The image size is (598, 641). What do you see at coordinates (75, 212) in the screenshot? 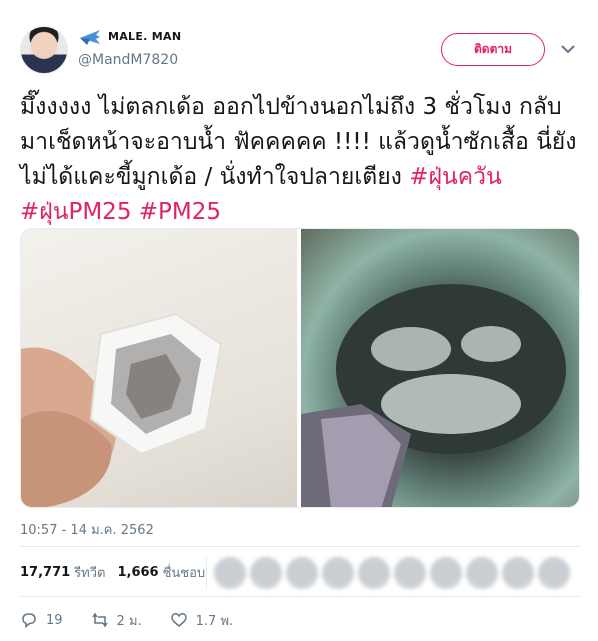
I see `hashtag-link: #ฝุ่นPM25` at bounding box center [75, 212].